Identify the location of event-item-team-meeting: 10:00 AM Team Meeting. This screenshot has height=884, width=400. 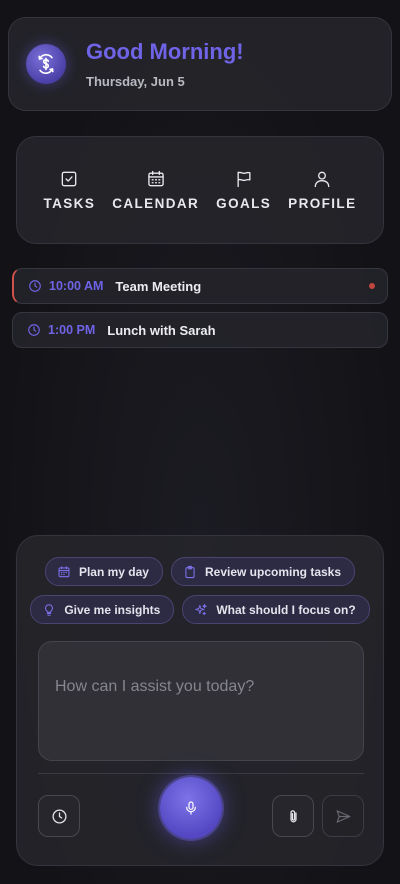
(200, 286).